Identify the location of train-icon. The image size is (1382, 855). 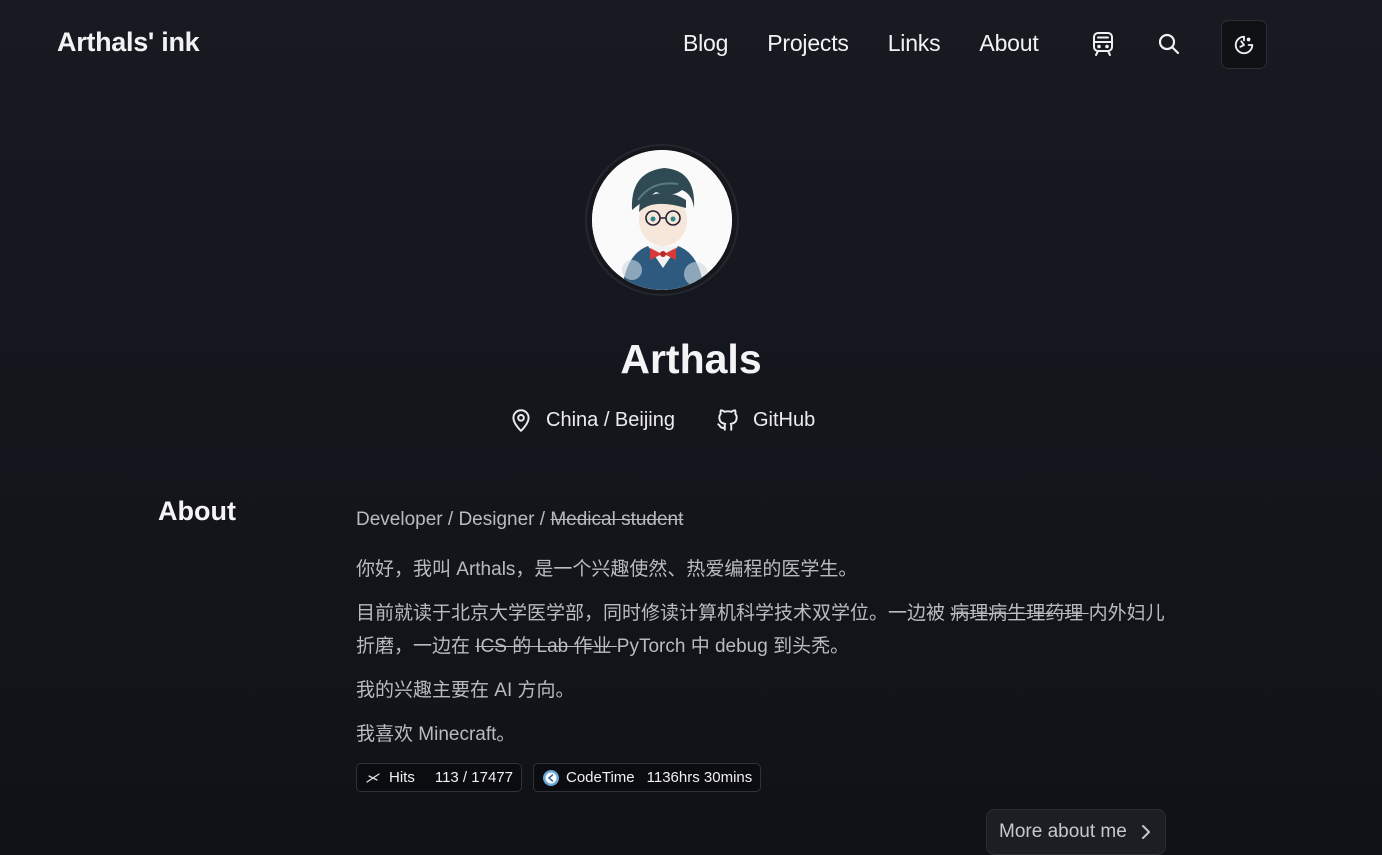
(1103, 44).